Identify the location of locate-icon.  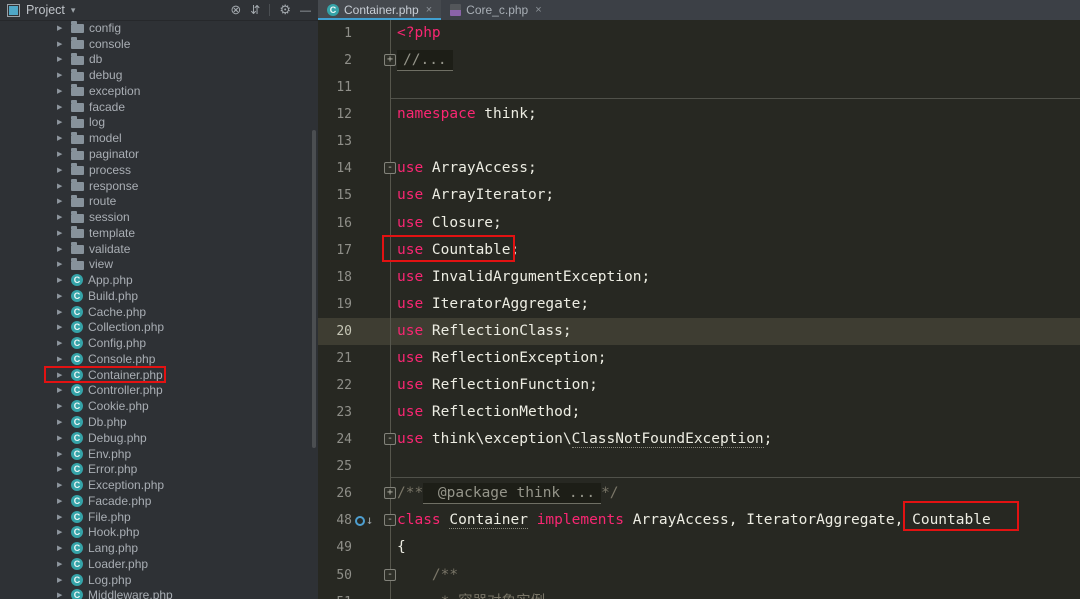
(235, 10).